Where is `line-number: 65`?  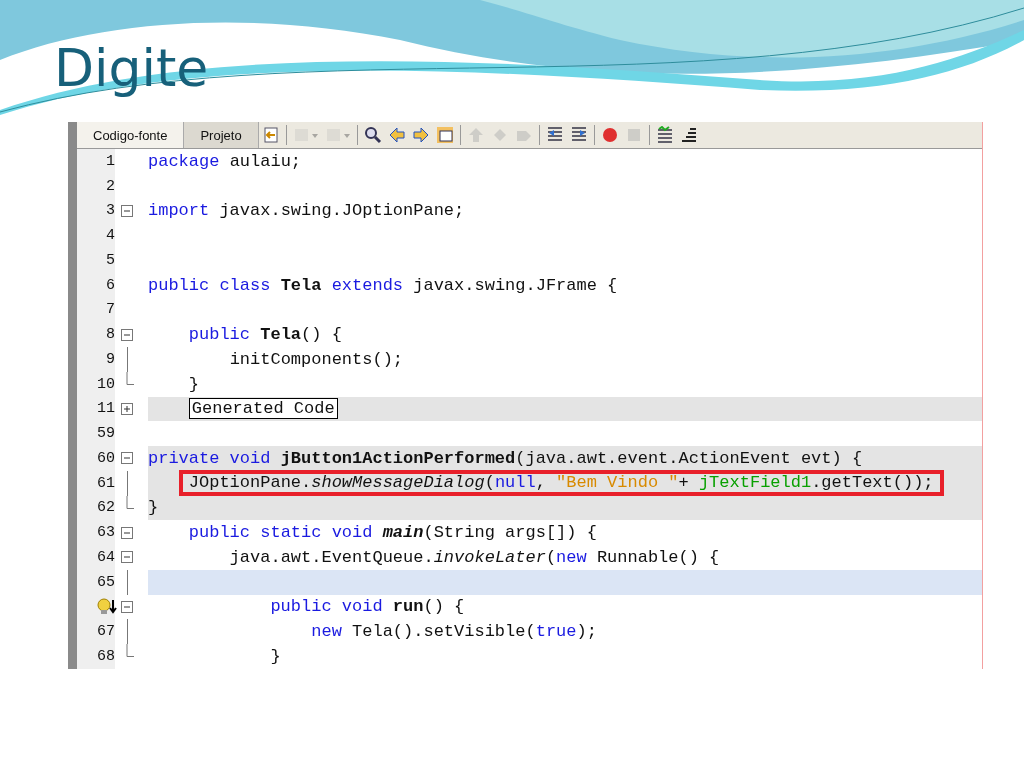 line-number: 65 is located at coordinates (106, 582).